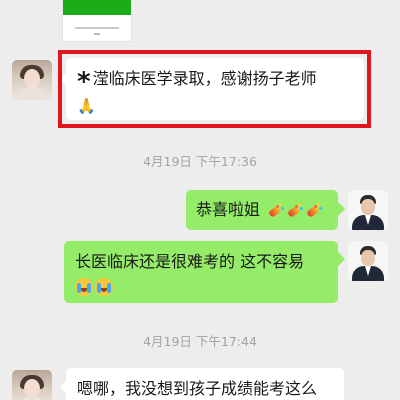 The width and height of the screenshot is (400, 400). I want to click on timestamp: 4月19日 下午17:44, so click(200, 341).